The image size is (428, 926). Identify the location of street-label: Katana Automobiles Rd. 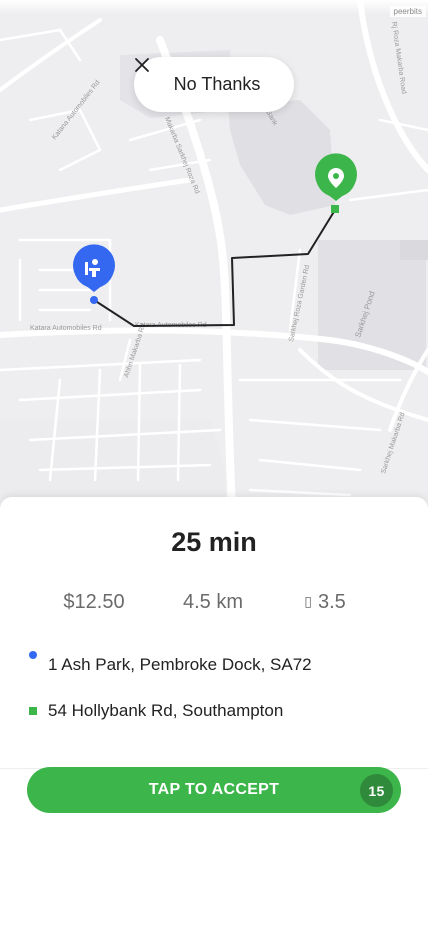
(76, 110).